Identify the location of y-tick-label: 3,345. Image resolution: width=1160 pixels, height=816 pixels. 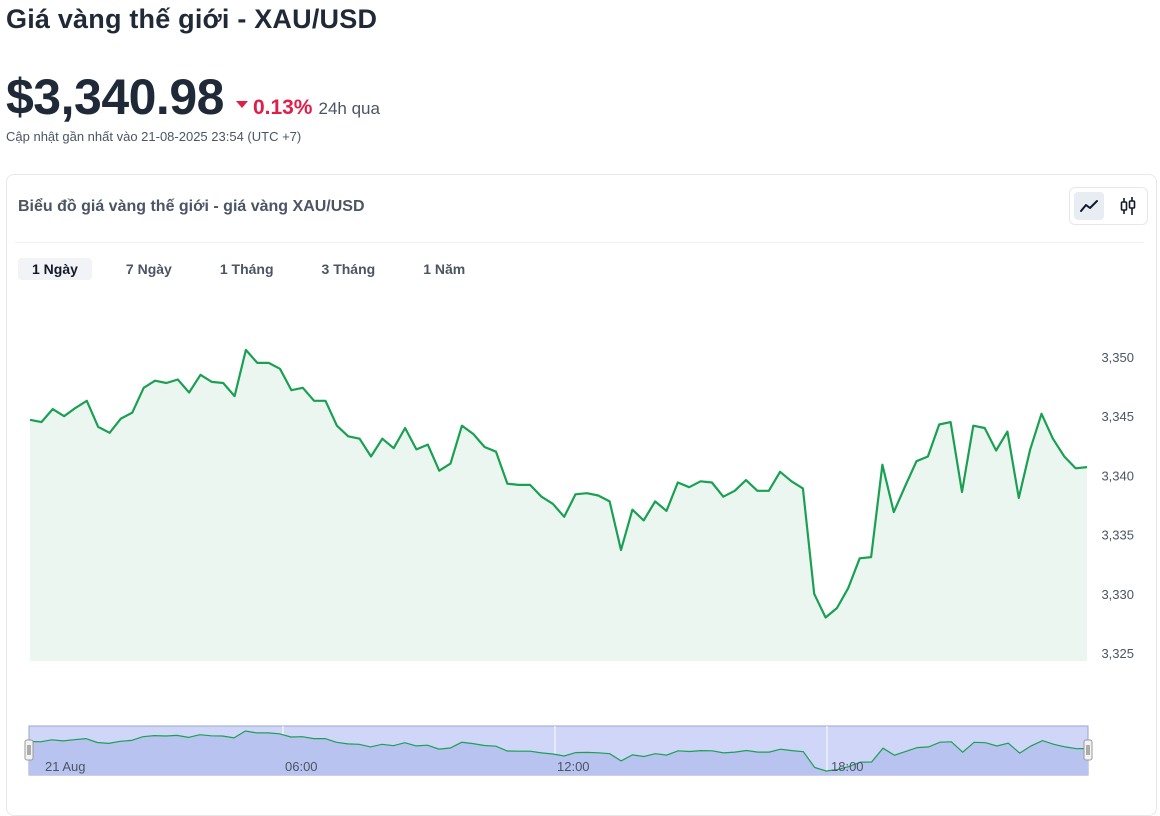
(1117, 416).